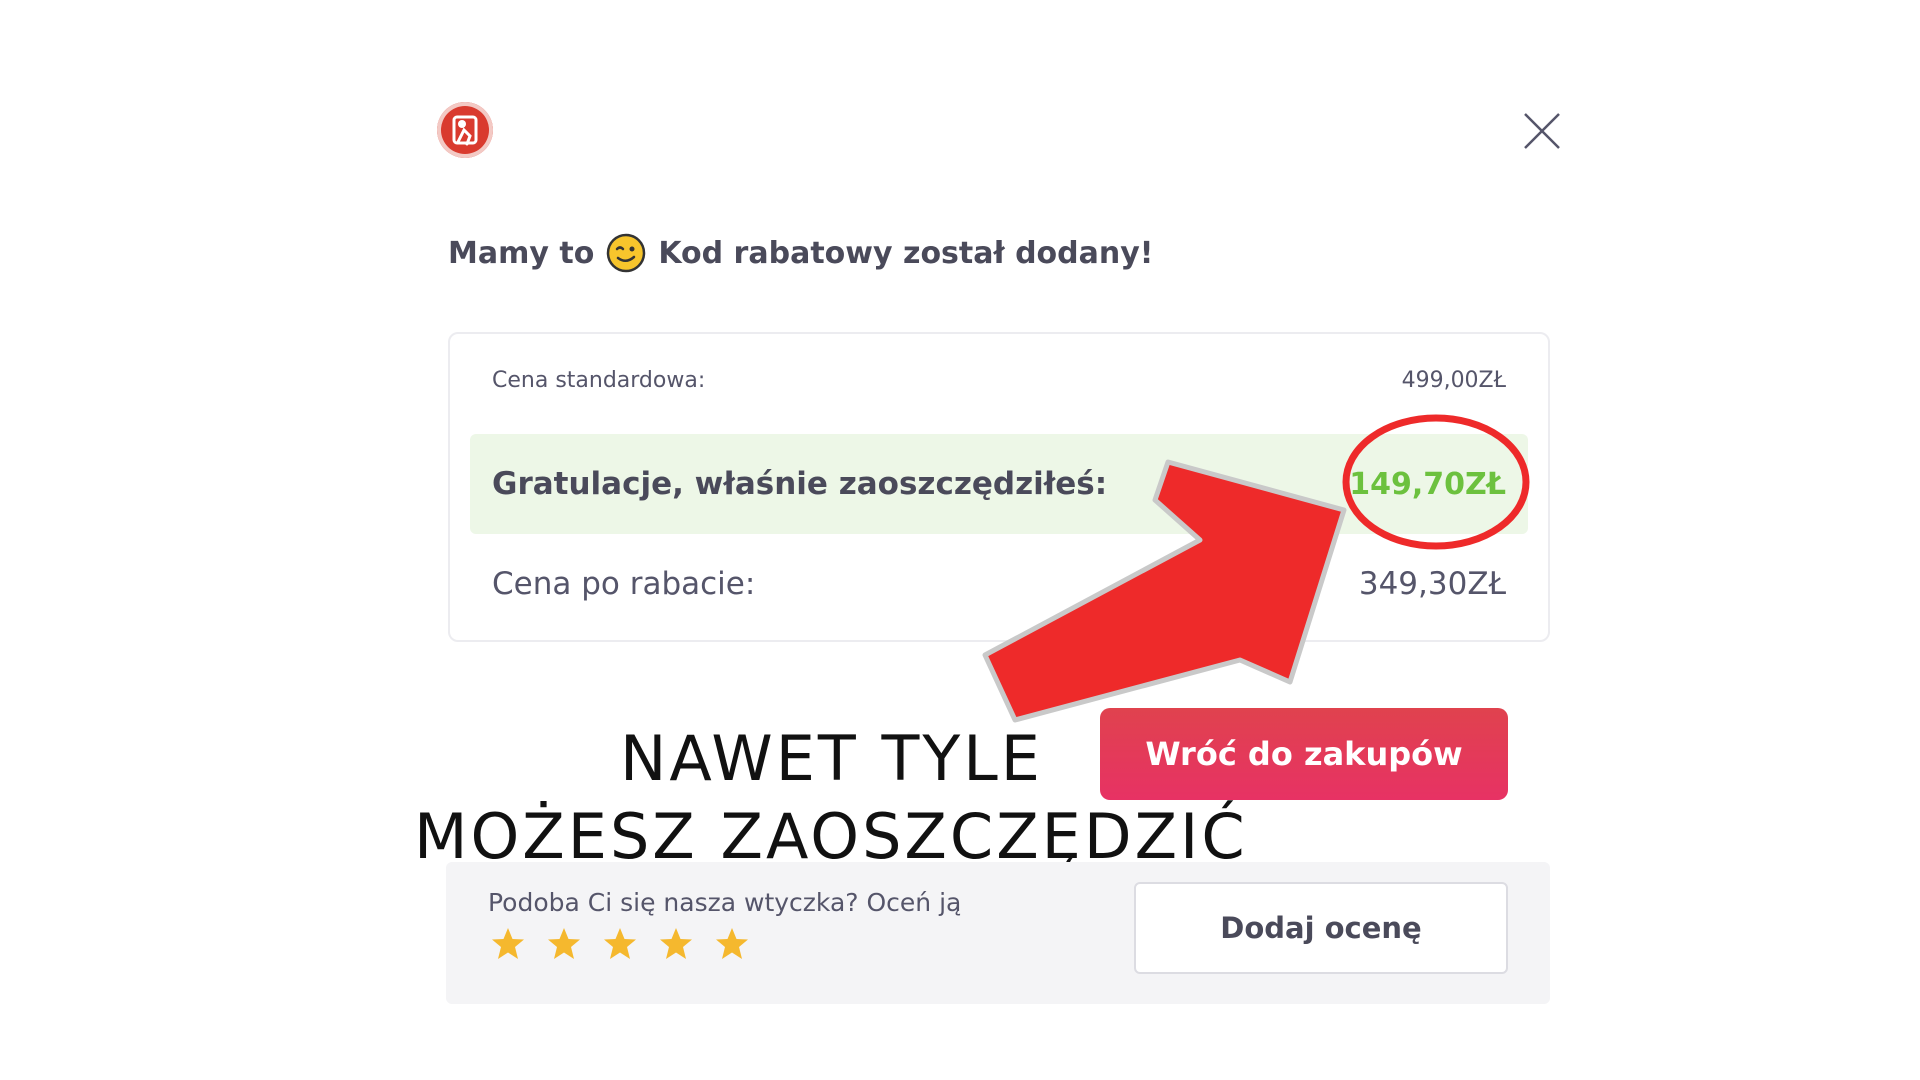 The image size is (1920, 1080). Describe the element at coordinates (1304, 754) in the screenshot. I see `back-to-shopping-button: Wróć do zakupów` at that location.